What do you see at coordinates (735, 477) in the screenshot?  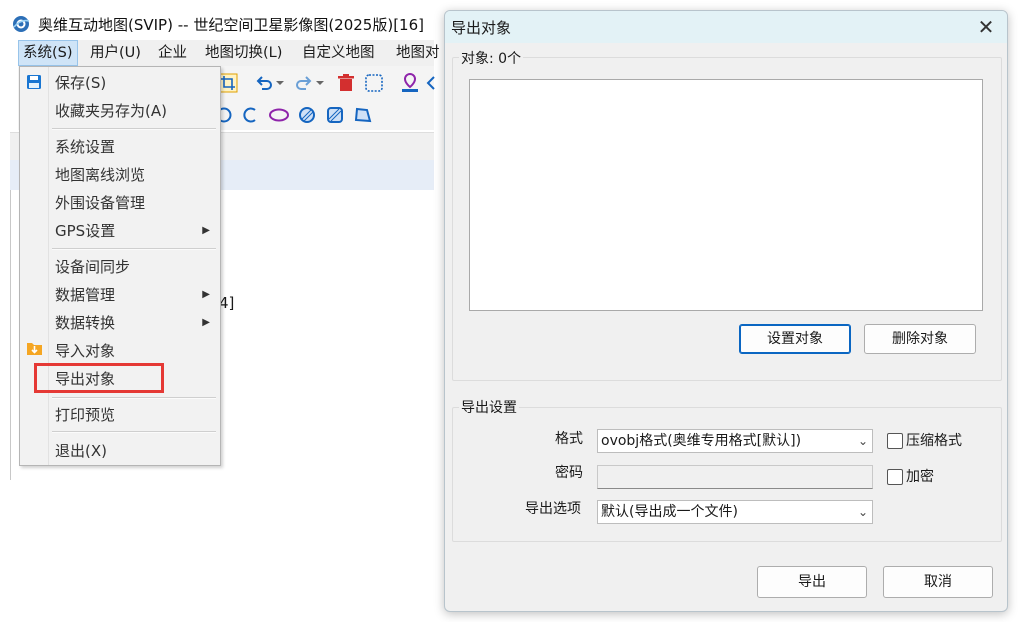 I see `password-field` at bounding box center [735, 477].